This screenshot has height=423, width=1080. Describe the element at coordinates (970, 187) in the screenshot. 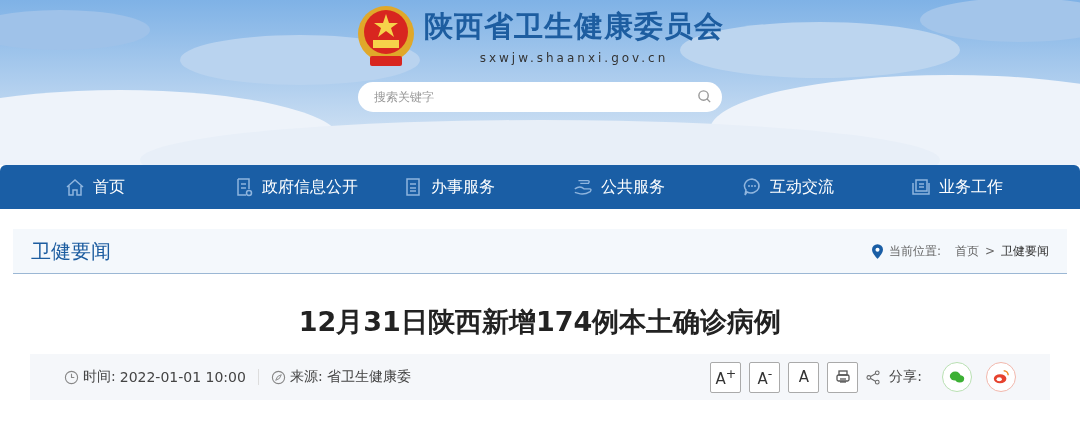

I see `nav-link: 业务工作` at that location.